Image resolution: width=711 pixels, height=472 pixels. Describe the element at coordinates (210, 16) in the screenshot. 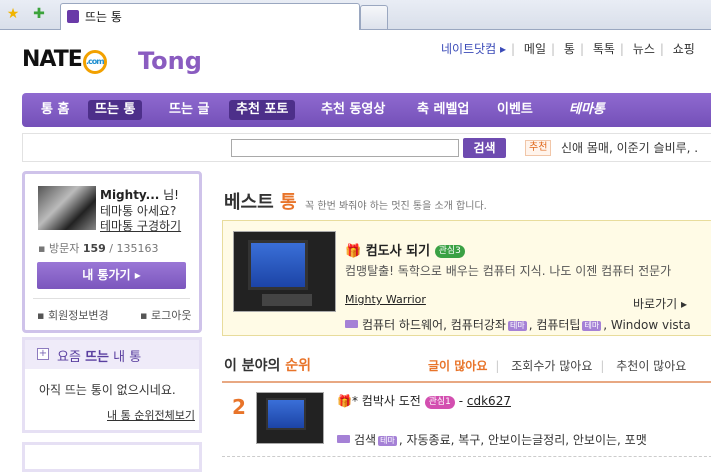

I see `browser-tab-active: 뜨는 통` at that location.